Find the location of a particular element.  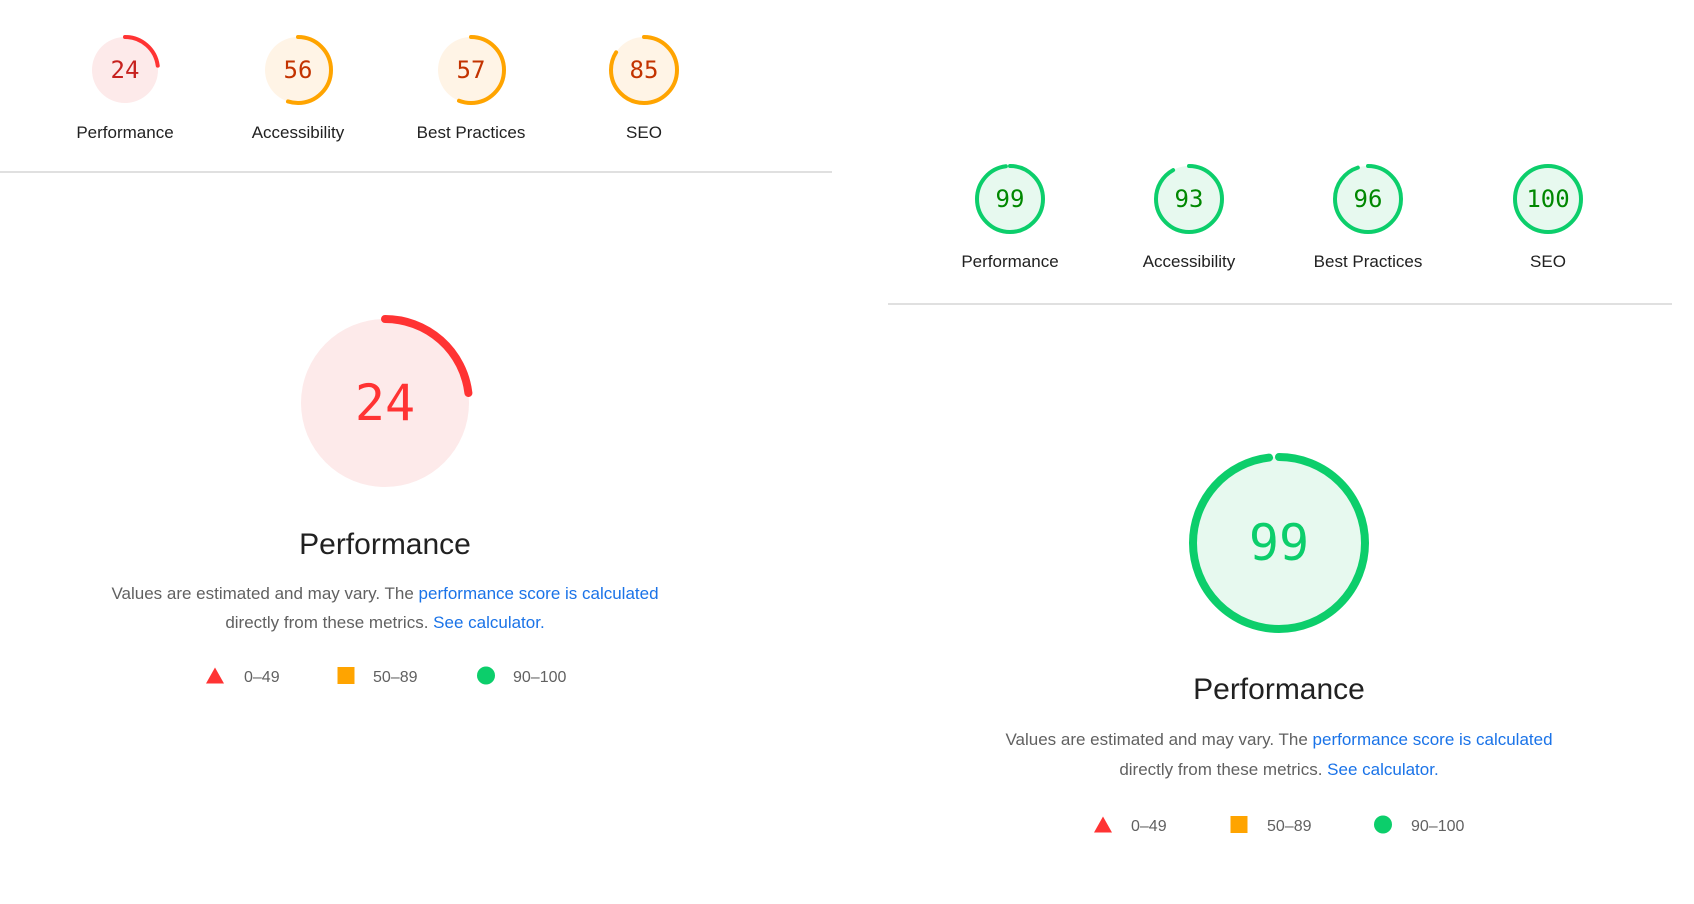

performance-main-gauge: 24 is located at coordinates (385, 403).